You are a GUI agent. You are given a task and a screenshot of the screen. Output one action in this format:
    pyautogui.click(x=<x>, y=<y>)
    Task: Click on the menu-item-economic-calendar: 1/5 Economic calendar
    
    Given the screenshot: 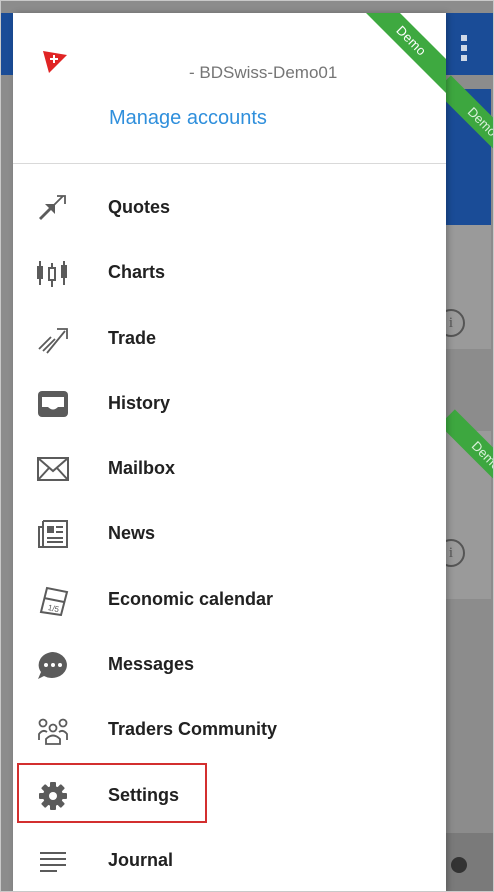 What is the action you would take?
    pyautogui.click(x=229, y=599)
    